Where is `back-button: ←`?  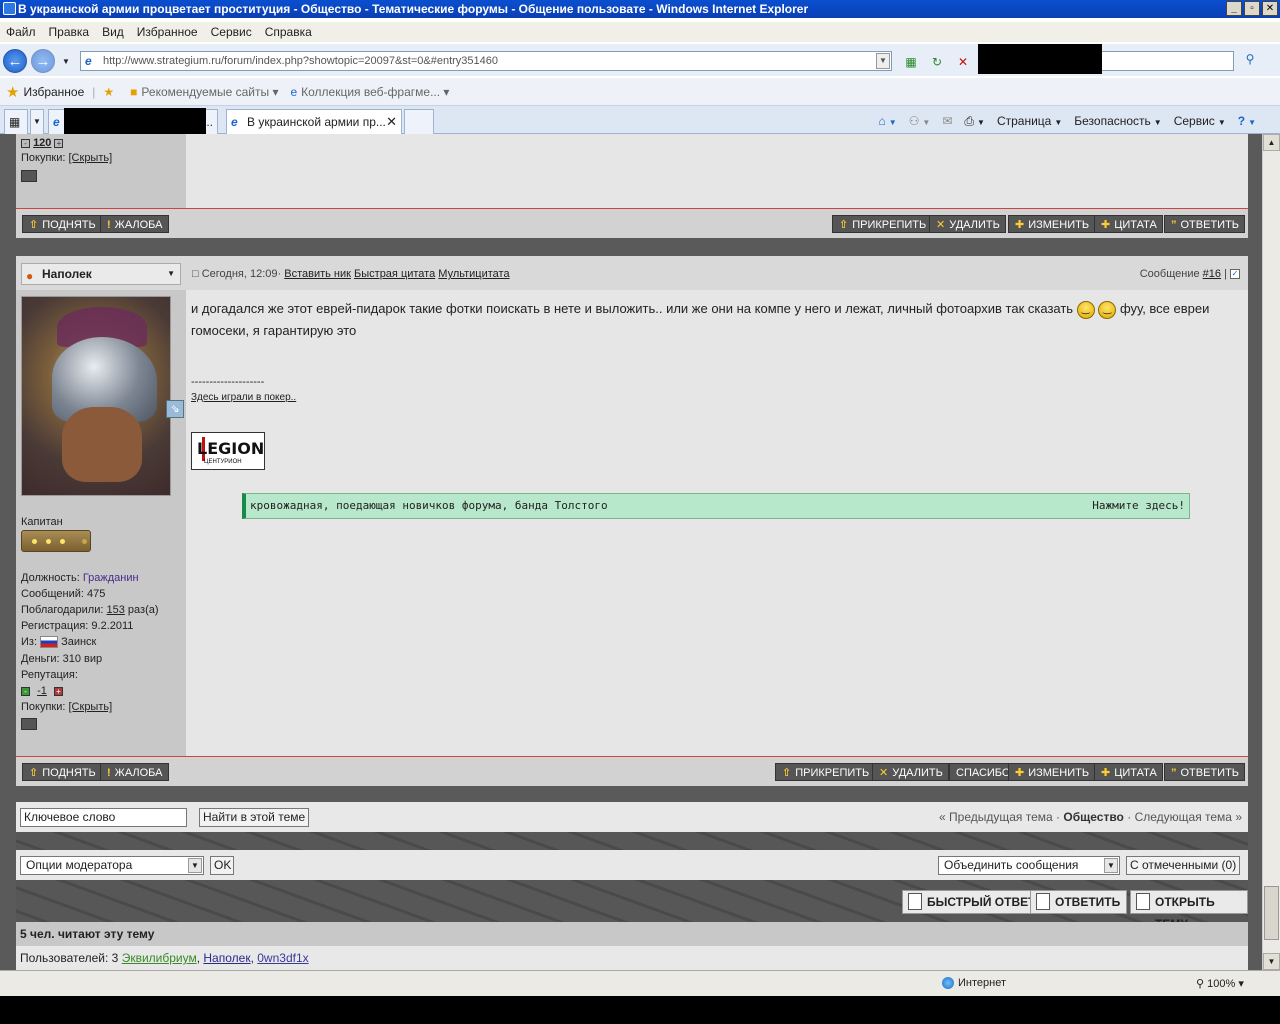
back-button: ← is located at coordinates (15, 61).